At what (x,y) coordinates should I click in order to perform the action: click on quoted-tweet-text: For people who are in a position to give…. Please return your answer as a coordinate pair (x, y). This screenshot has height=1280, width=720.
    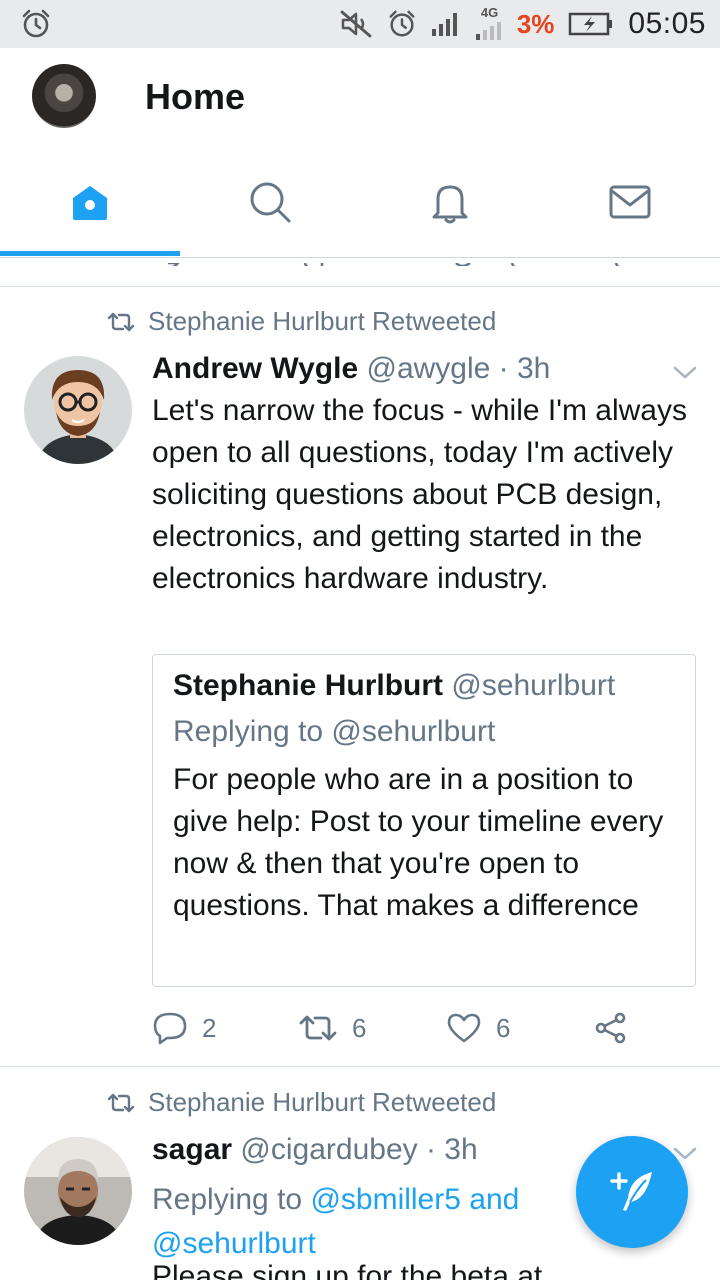
    Looking at the image, I should click on (418, 842).